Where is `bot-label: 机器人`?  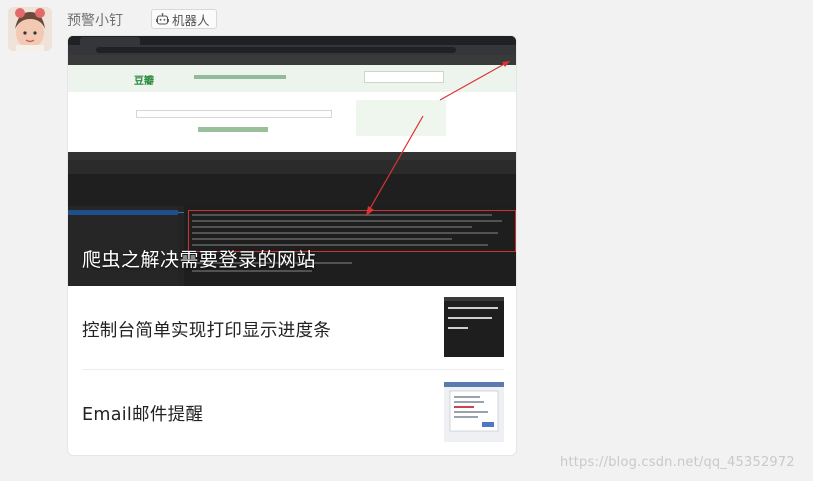 bot-label: 机器人 is located at coordinates (191, 20).